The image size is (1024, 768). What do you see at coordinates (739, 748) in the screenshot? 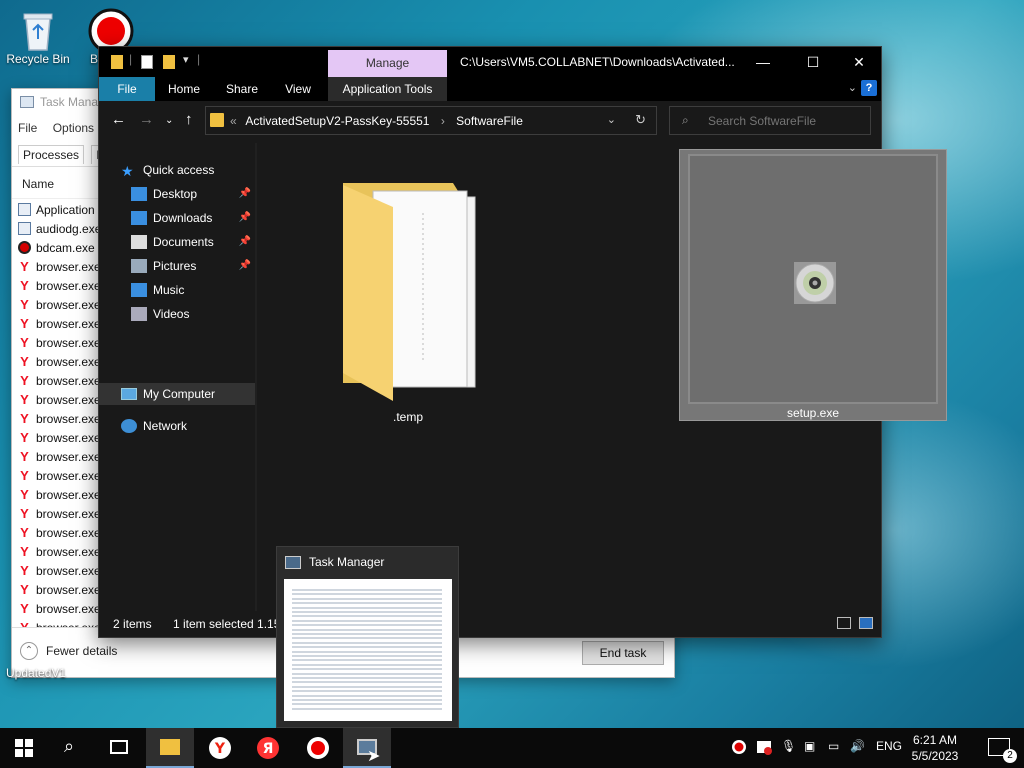
I see `bandicam-tray-icon` at bounding box center [739, 748].